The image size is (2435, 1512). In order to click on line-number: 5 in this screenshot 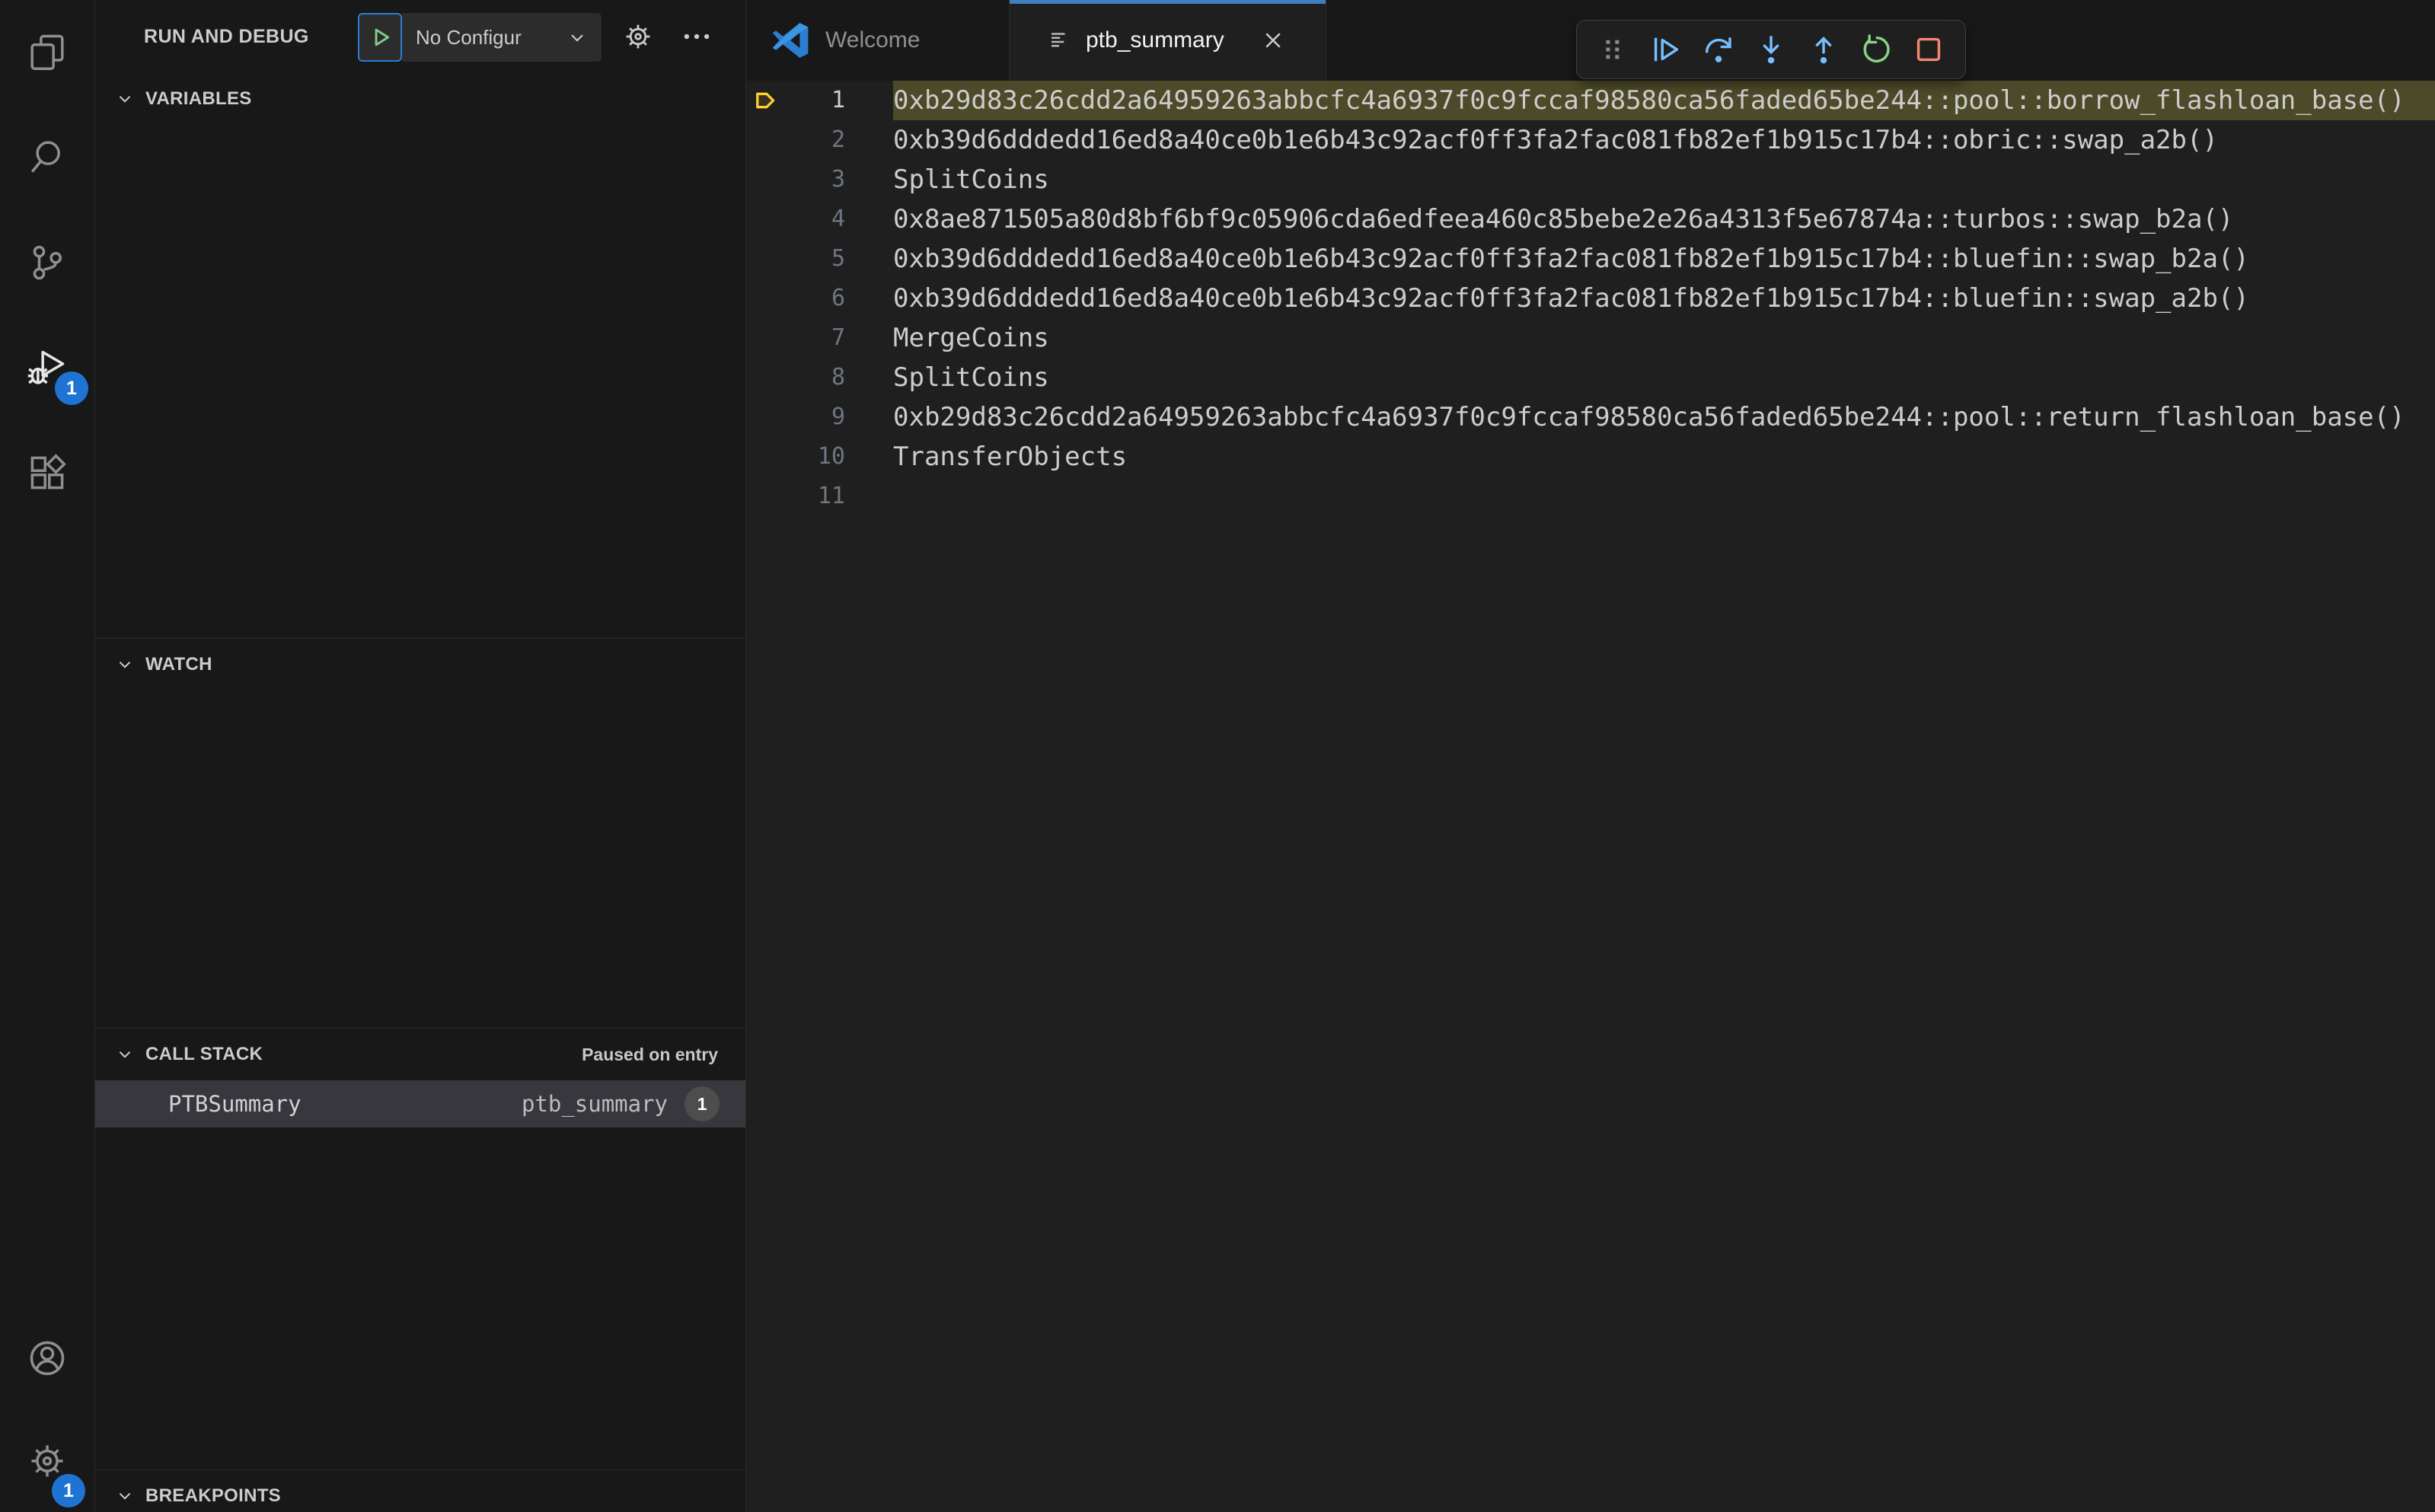, I will do `click(815, 259)`.